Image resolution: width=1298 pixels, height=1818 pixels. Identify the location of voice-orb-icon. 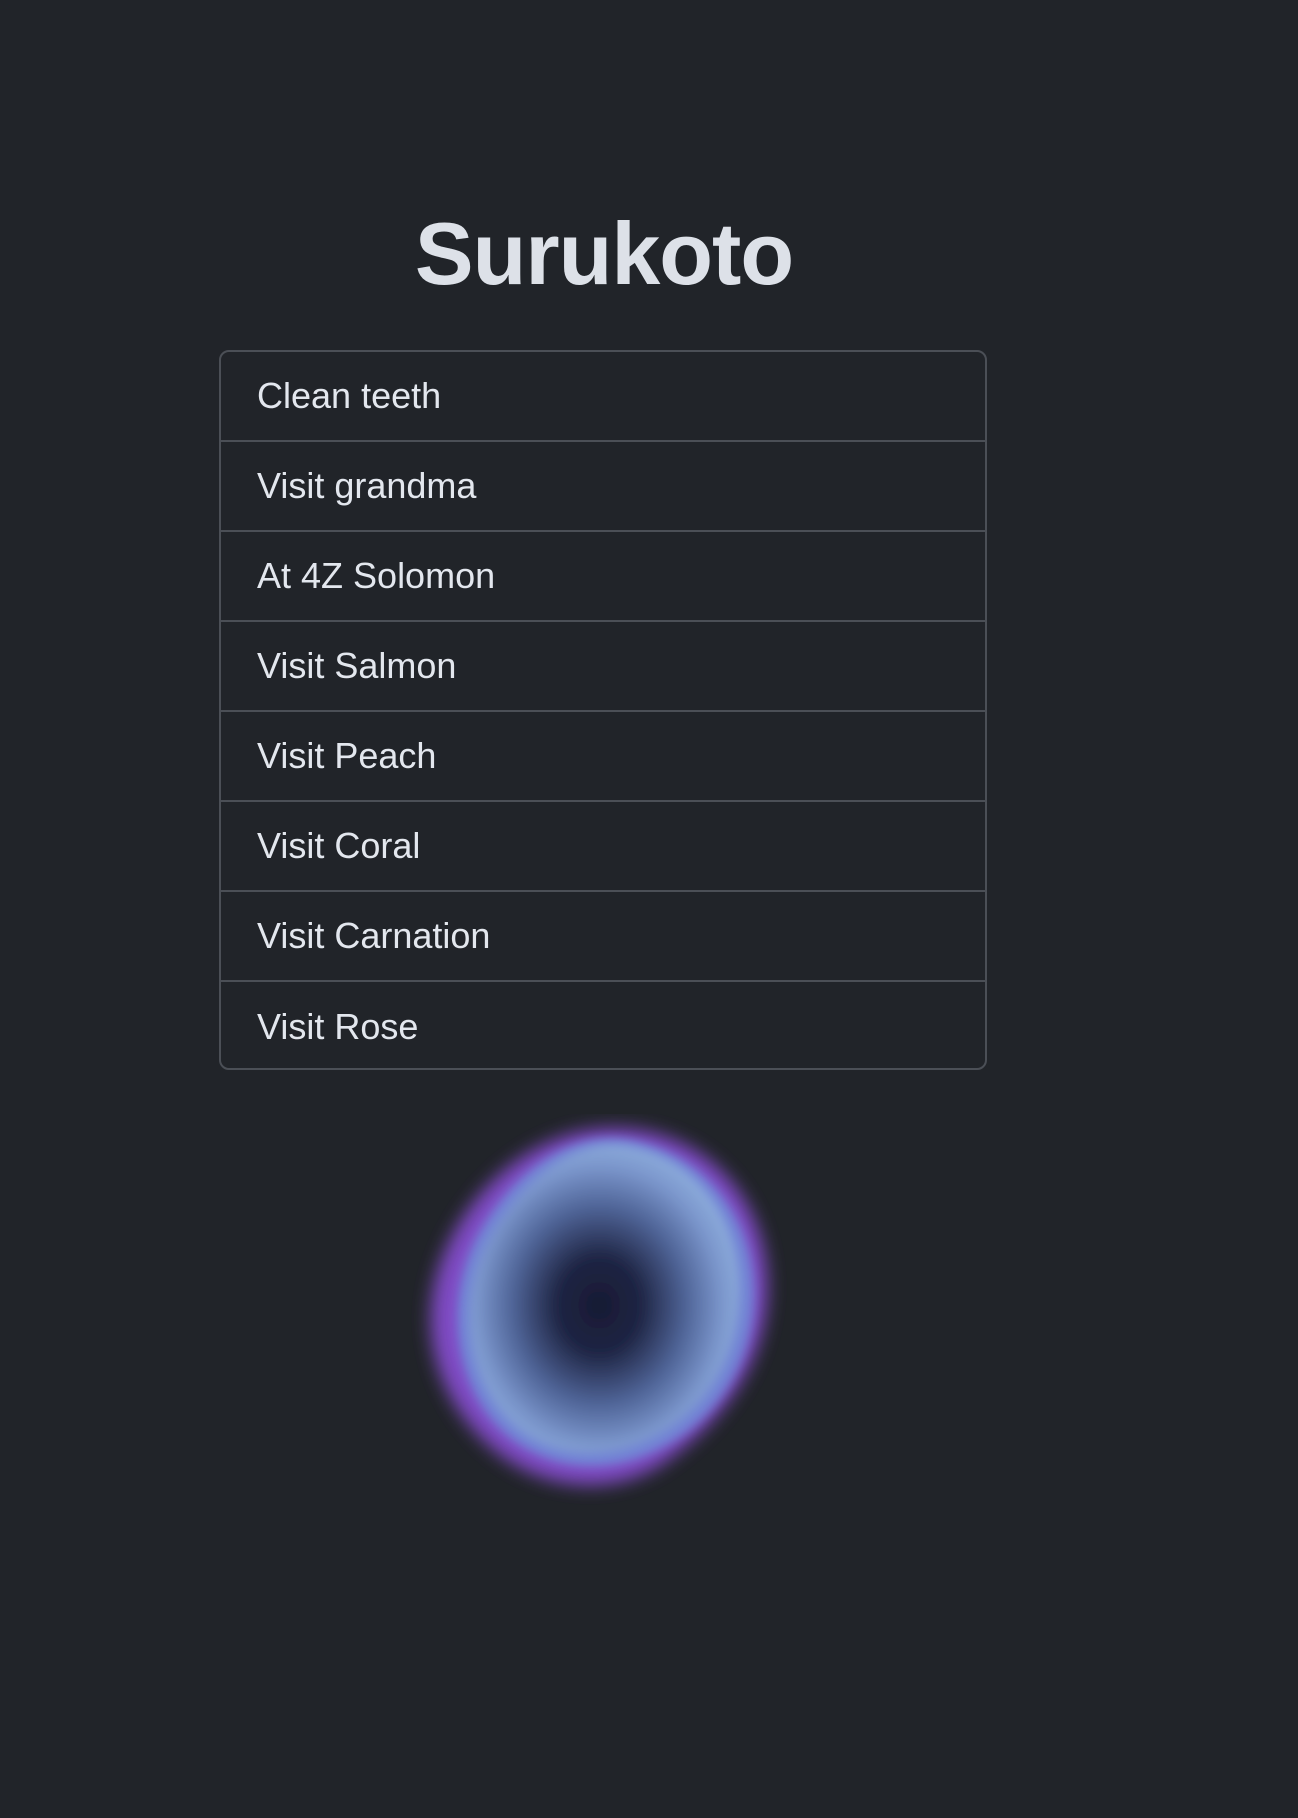
(599, 1307).